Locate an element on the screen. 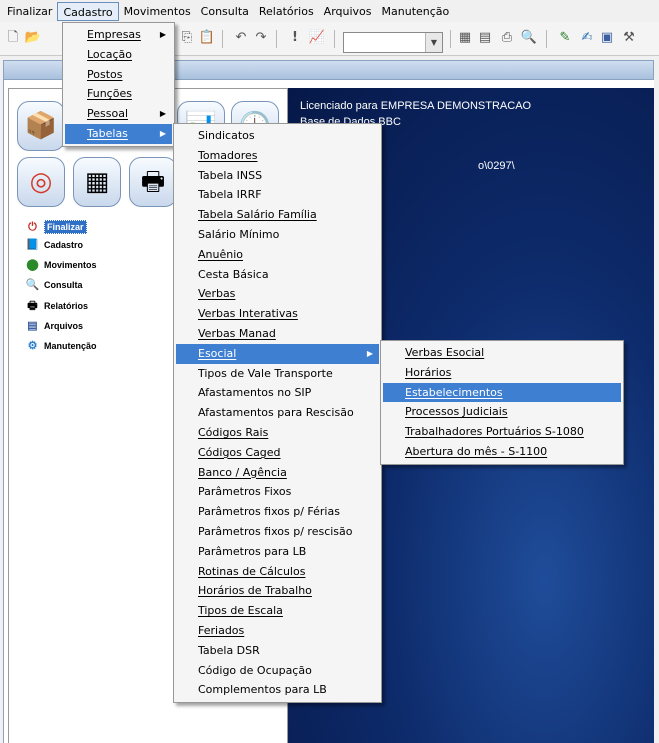  menu-item-tabela-salario-familia: Tabela Salário Família is located at coordinates (277, 215).